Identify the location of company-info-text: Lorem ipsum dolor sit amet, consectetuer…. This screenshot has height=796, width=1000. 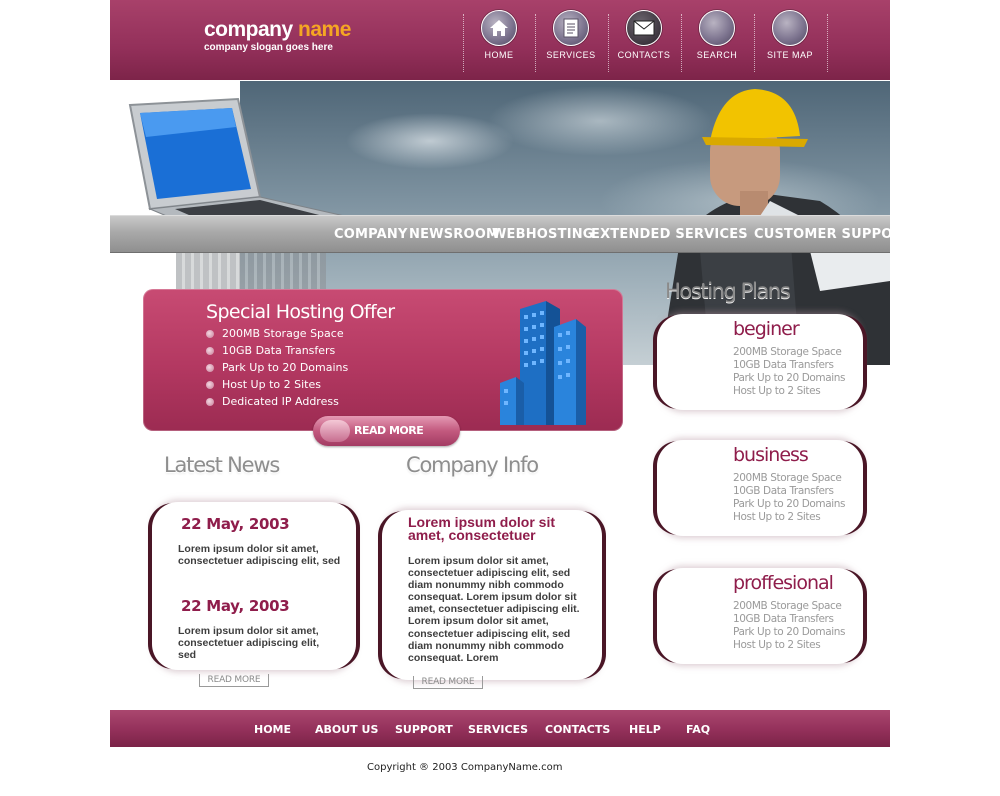
(494, 609).